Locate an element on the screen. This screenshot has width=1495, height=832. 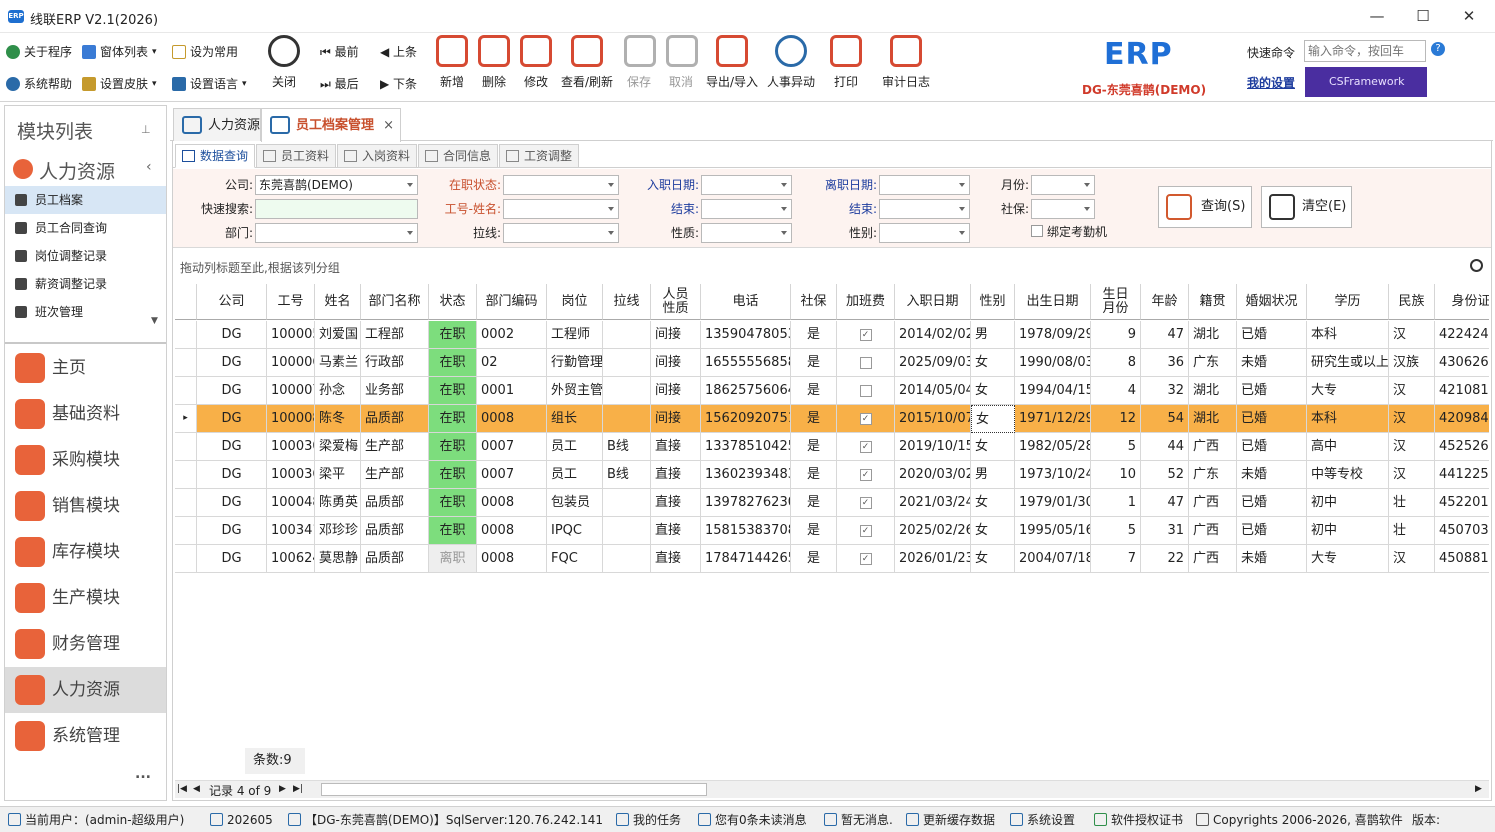
nav-prev-icon: ◀ is located at coordinates (196, 789).